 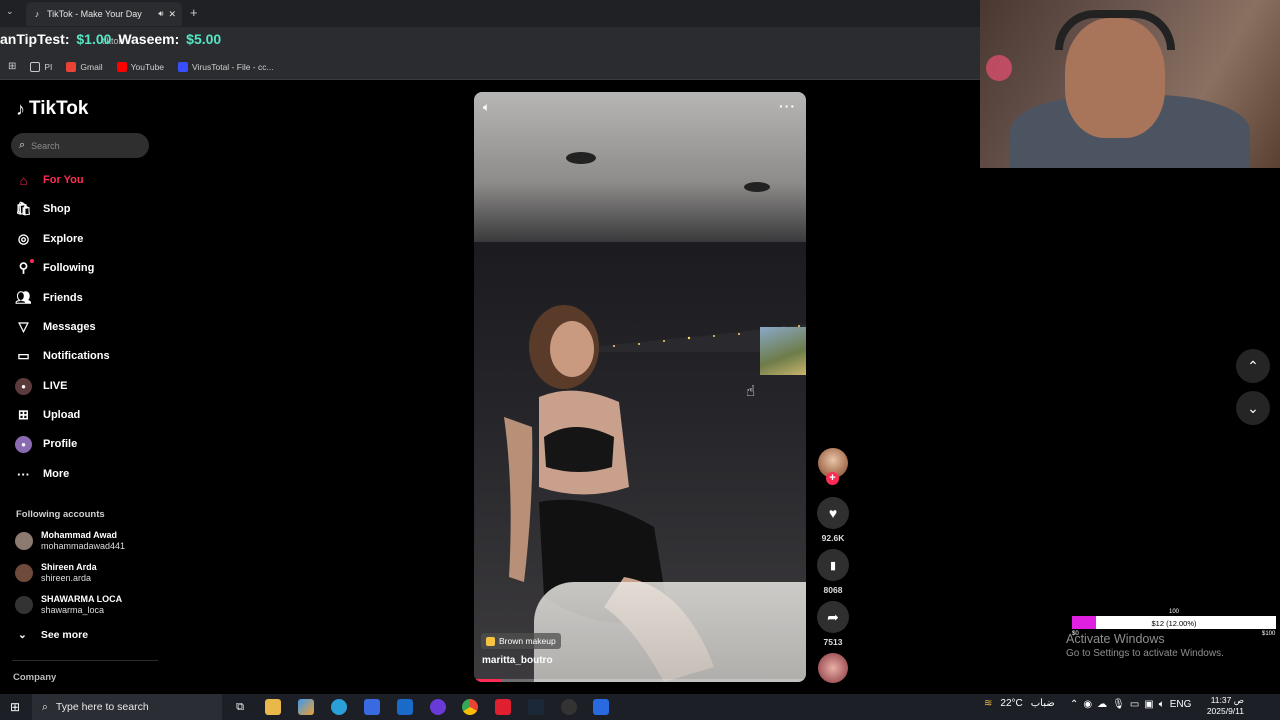 I want to click on live-icon: ●, so click(x=23, y=386).